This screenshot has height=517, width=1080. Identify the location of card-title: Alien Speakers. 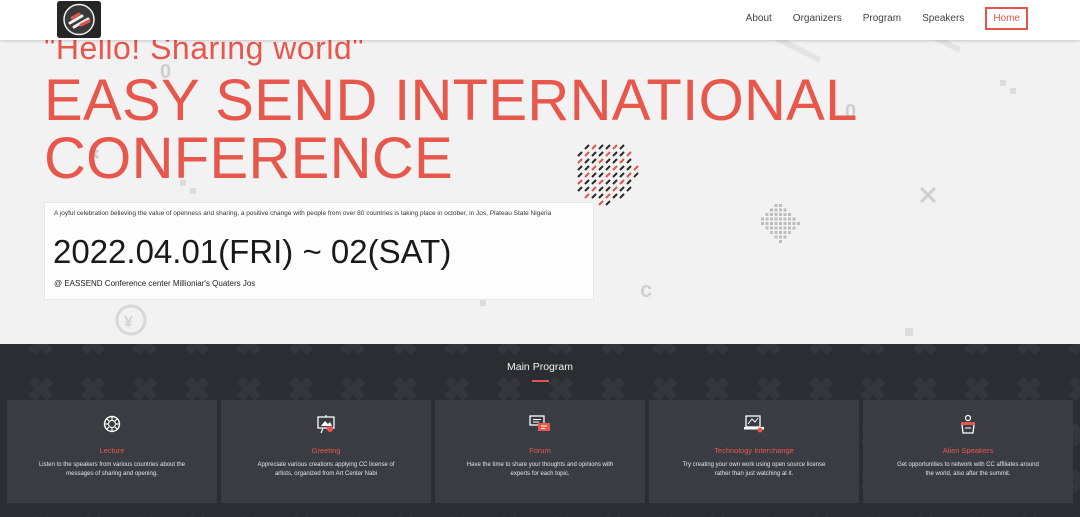
(968, 450).